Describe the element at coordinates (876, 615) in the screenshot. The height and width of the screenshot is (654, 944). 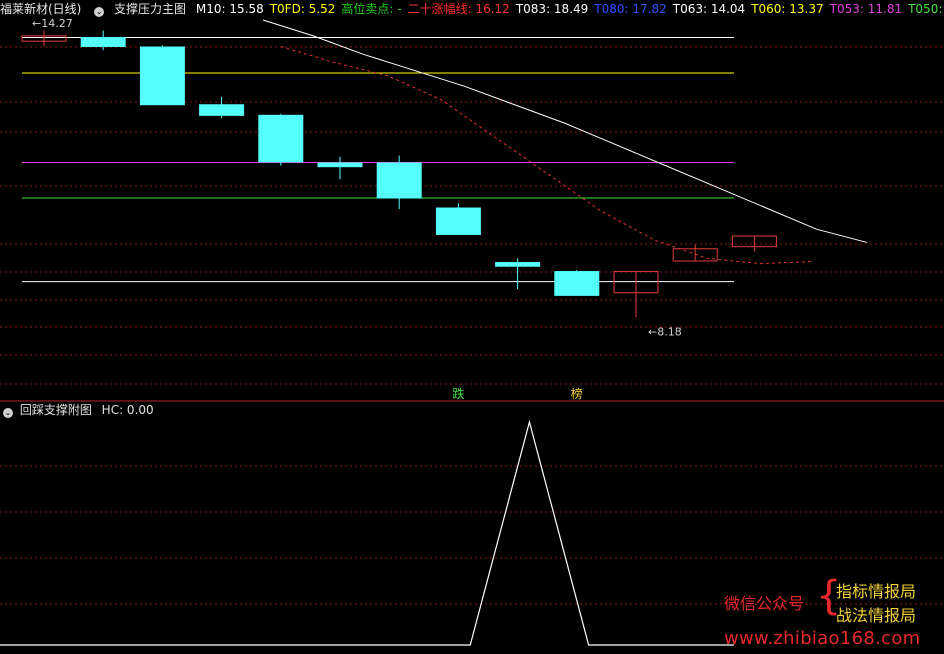
I see `watermark-right-2: 战法情报局` at that location.